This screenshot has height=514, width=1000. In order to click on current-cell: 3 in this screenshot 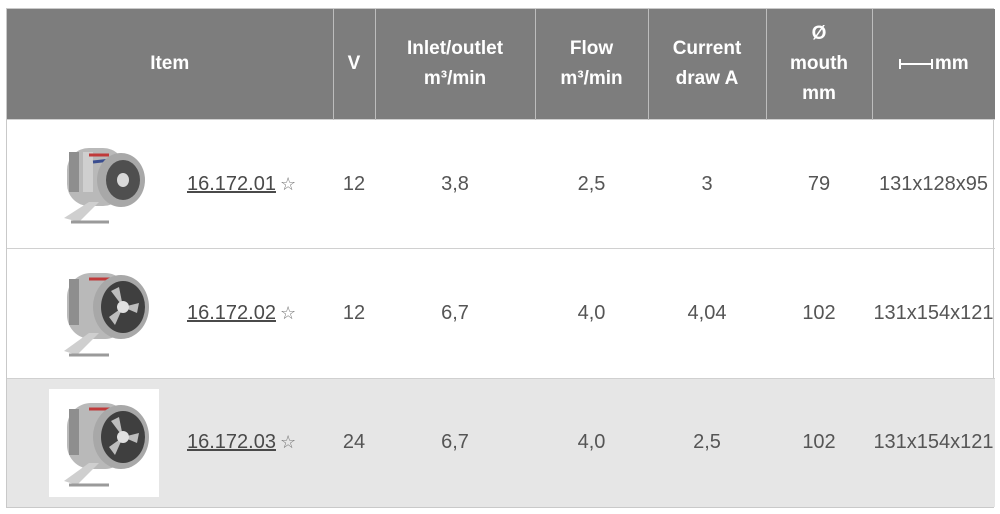, I will do `click(707, 183)`.